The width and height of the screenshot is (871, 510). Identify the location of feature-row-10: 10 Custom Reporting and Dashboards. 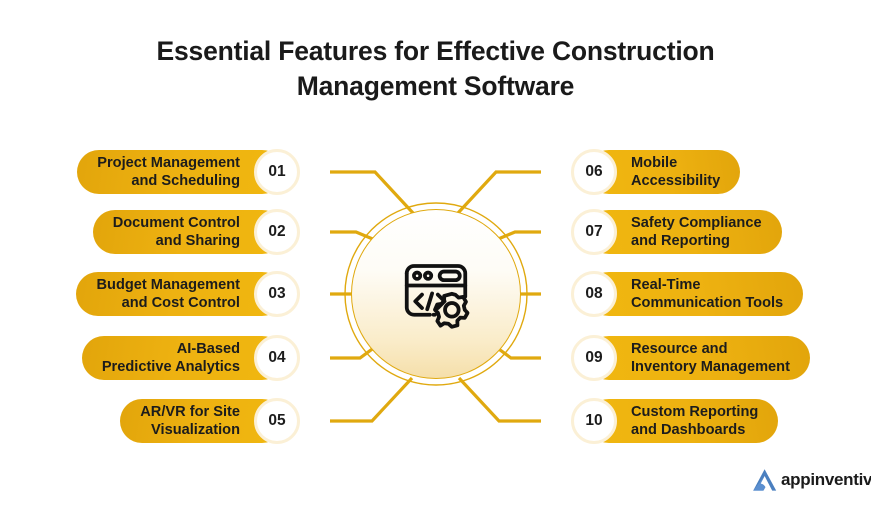
(675, 421).